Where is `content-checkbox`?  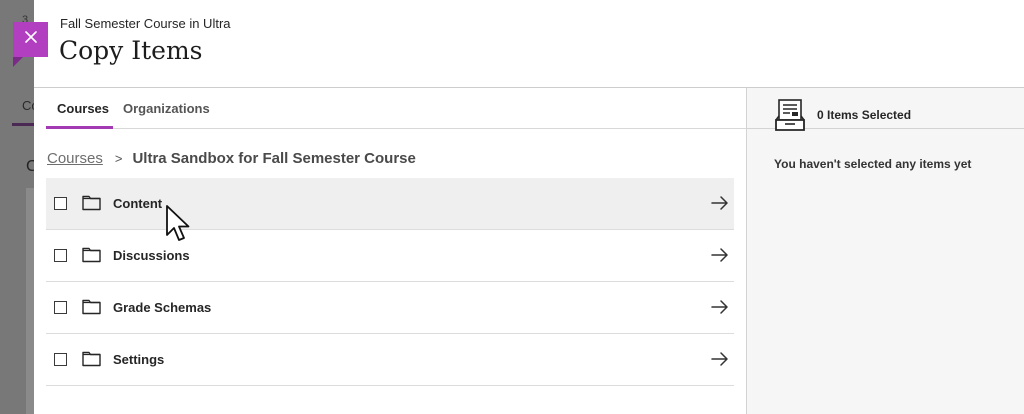 content-checkbox is located at coordinates (60, 203).